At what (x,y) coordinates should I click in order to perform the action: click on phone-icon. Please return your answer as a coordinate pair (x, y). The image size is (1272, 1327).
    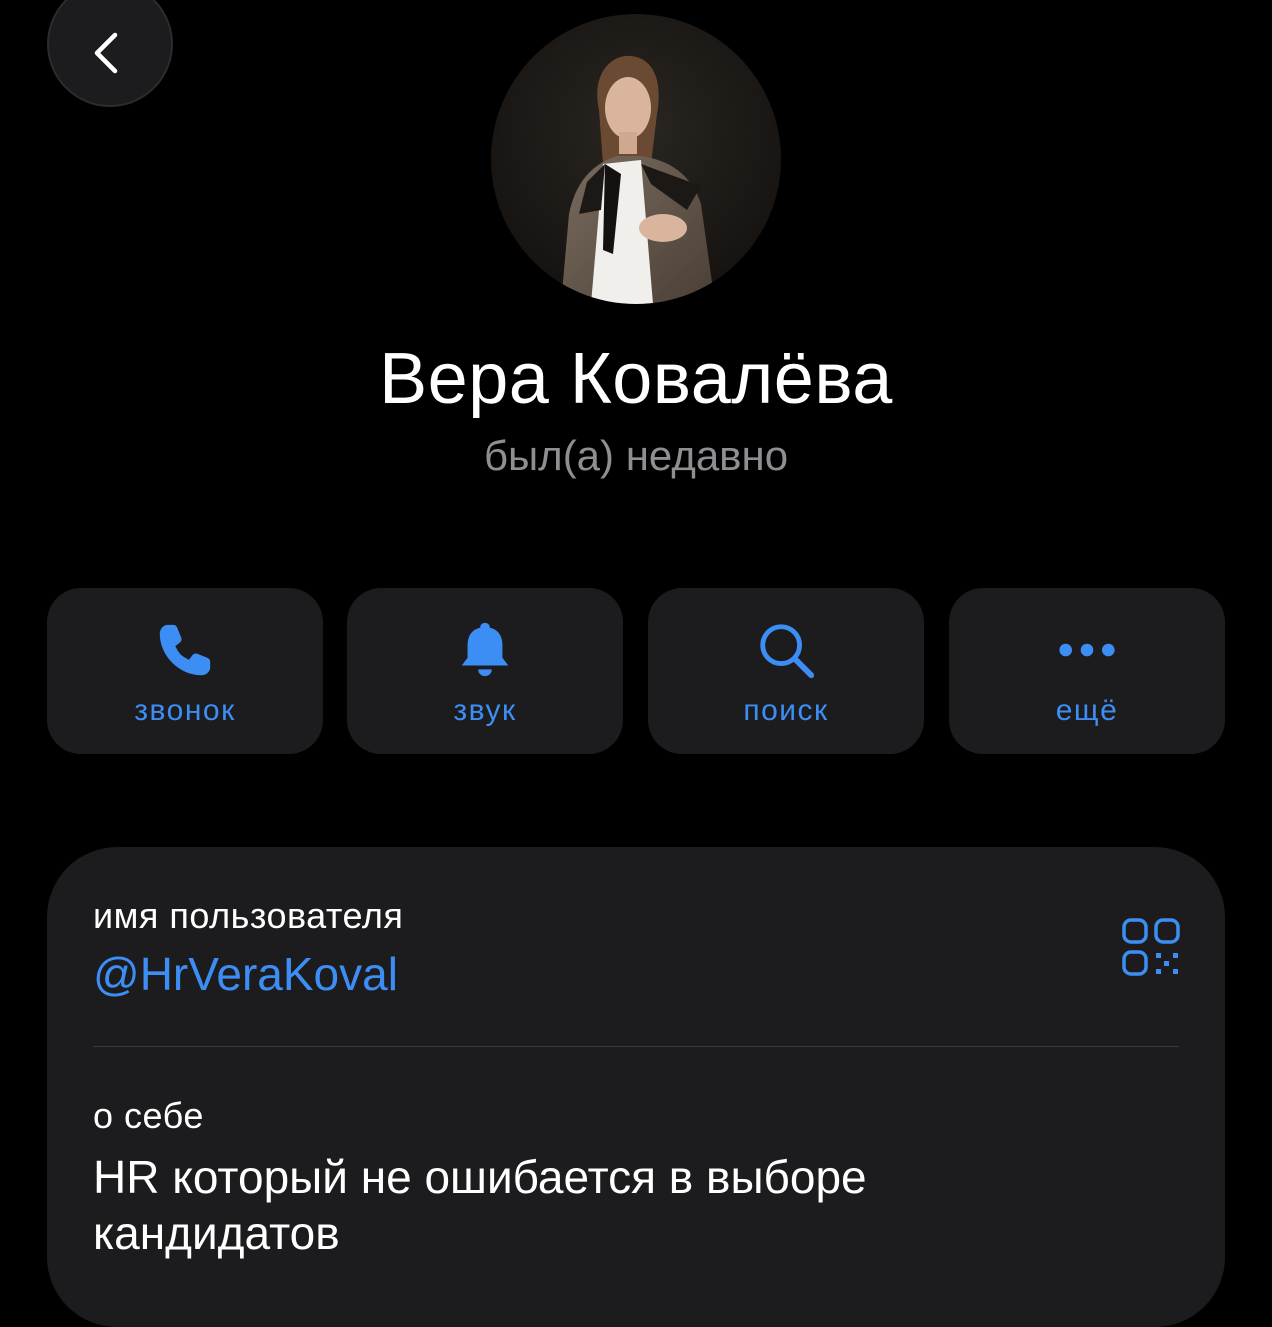
    Looking at the image, I should click on (185, 650).